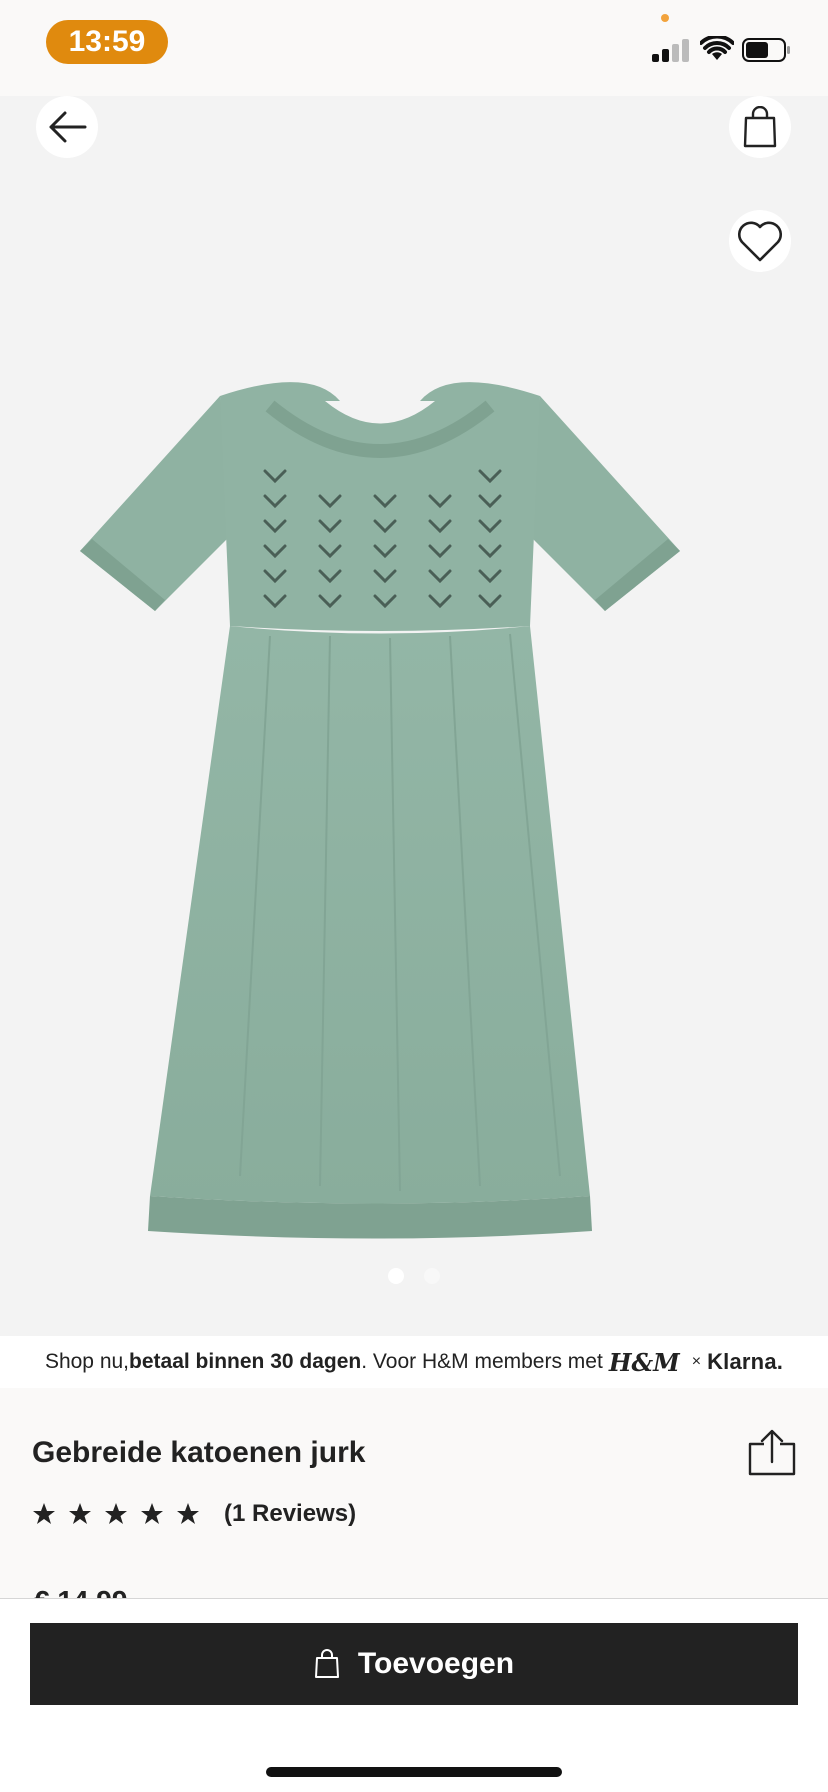 This screenshot has width=828, height=1792. What do you see at coordinates (696, 1361) in the screenshot?
I see `times-symbol: ×` at bounding box center [696, 1361].